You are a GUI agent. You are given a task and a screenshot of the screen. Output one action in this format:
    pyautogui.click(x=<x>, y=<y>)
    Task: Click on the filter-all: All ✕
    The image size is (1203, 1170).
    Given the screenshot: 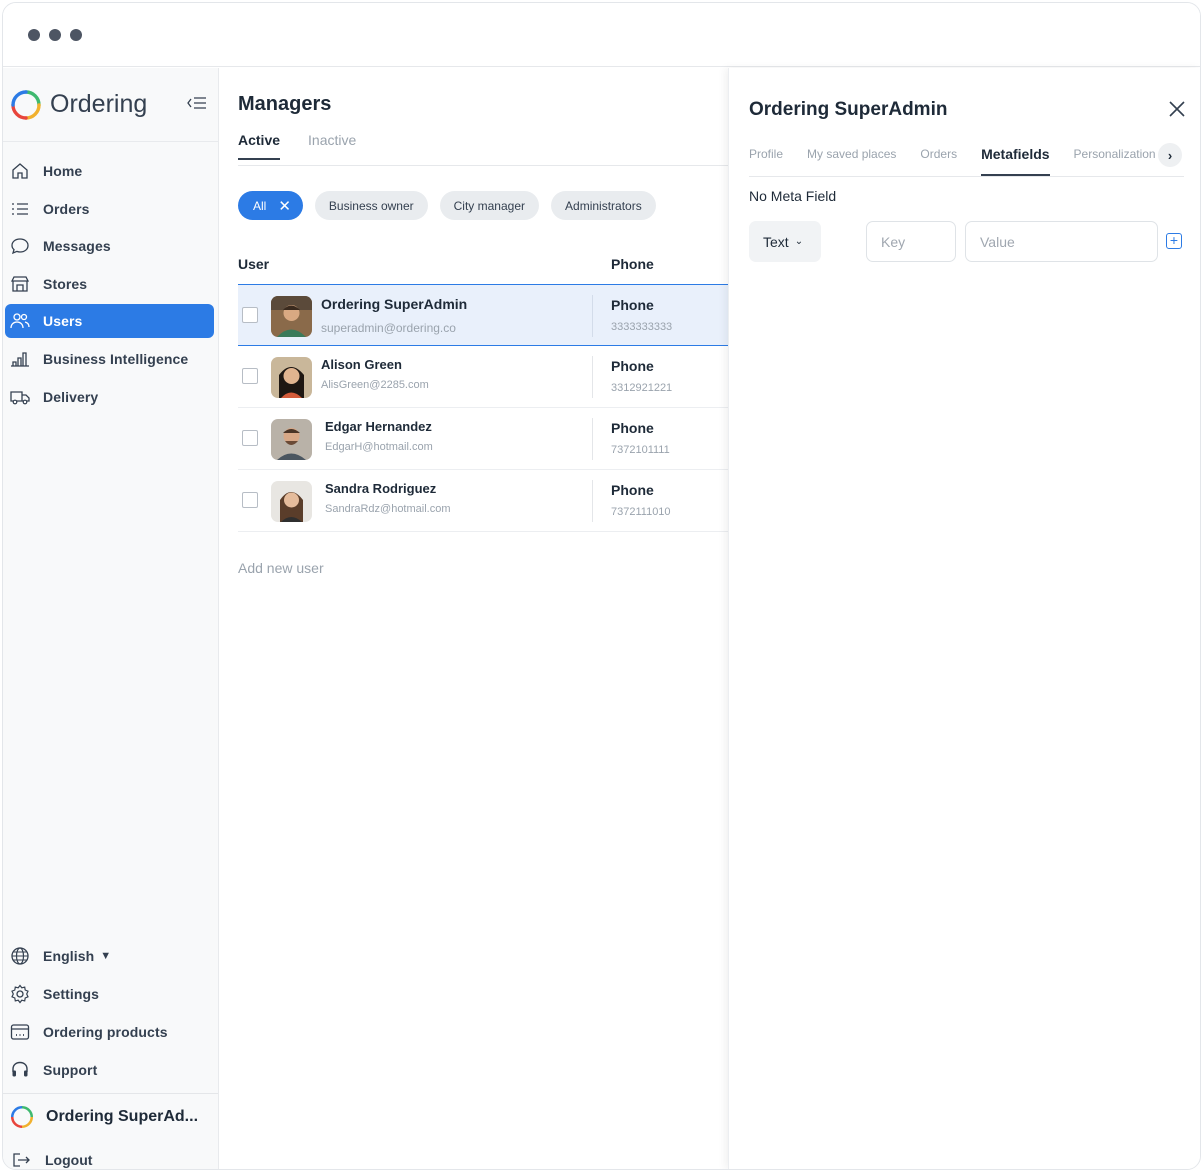 What is the action you would take?
    pyautogui.click(x=270, y=205)
    